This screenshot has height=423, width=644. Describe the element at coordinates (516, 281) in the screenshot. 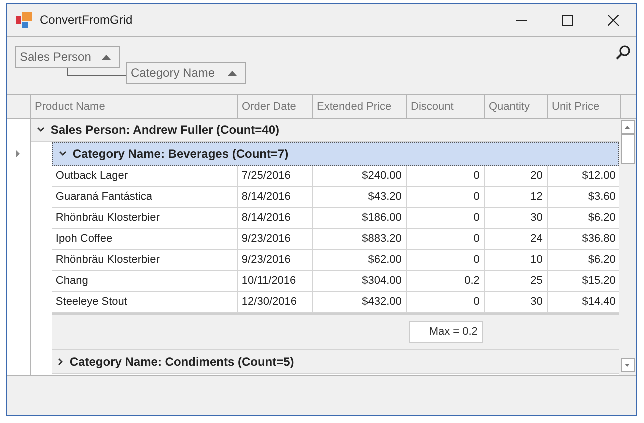

I see `table-cell: 25` at that location.